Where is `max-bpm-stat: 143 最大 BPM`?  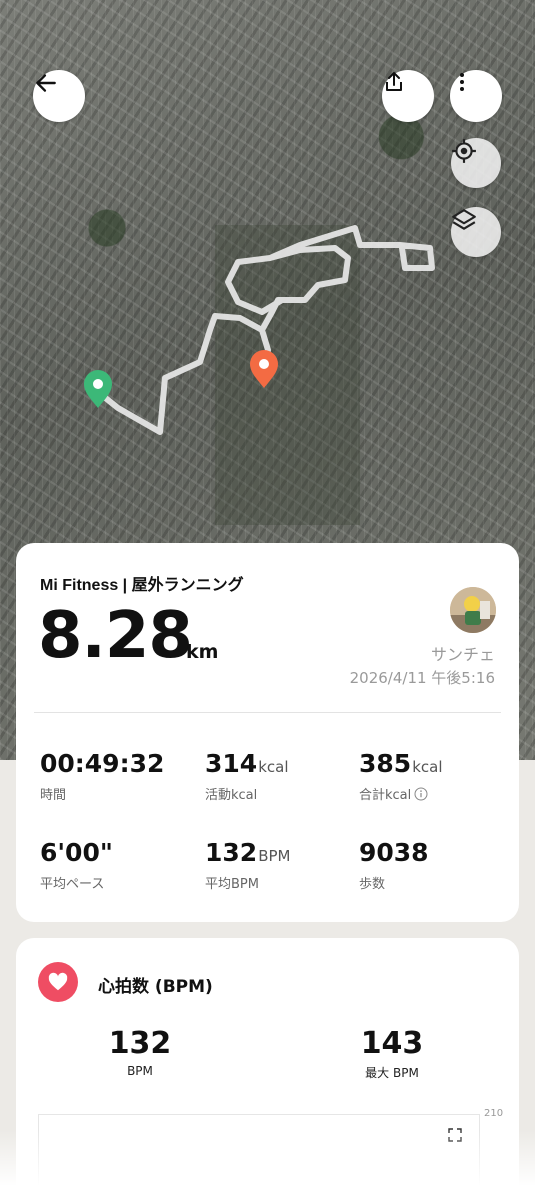 max-bpm-stat: 143 最大 BPM is located at coordinates (392, 1053).